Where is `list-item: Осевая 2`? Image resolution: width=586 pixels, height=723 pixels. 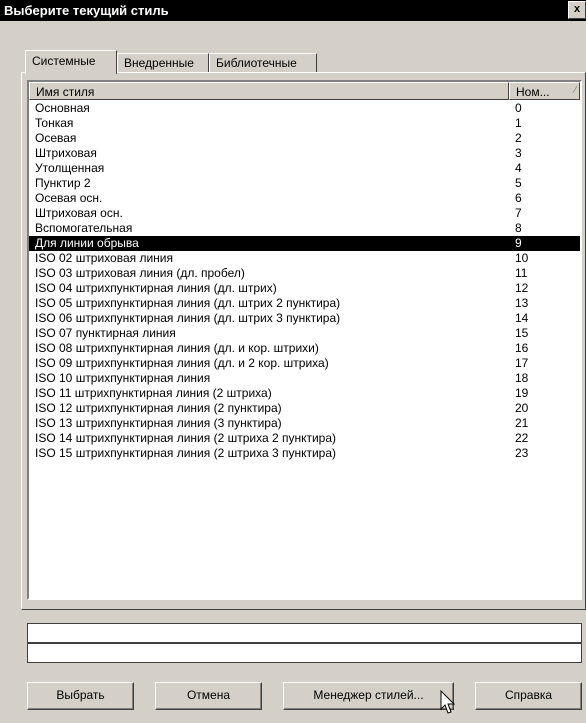
list-item: Осевая 2 is located at coordinates (304, 138).